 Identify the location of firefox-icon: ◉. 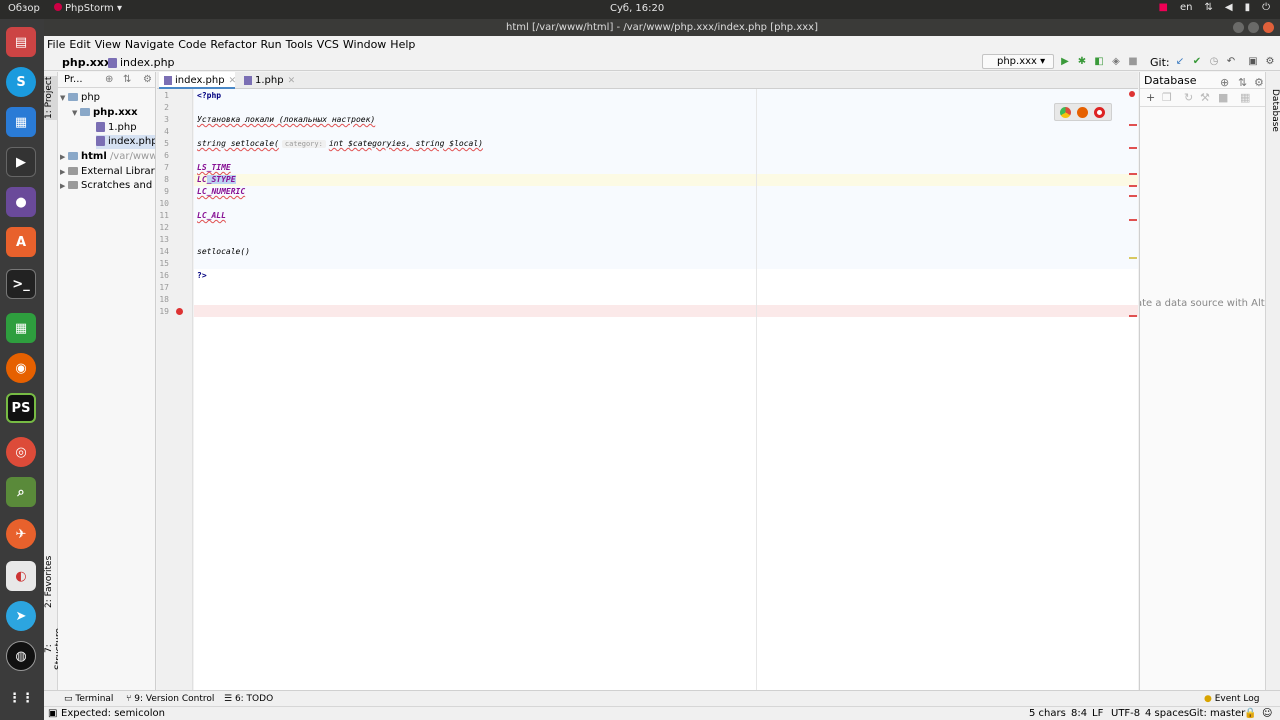
(21, 368).